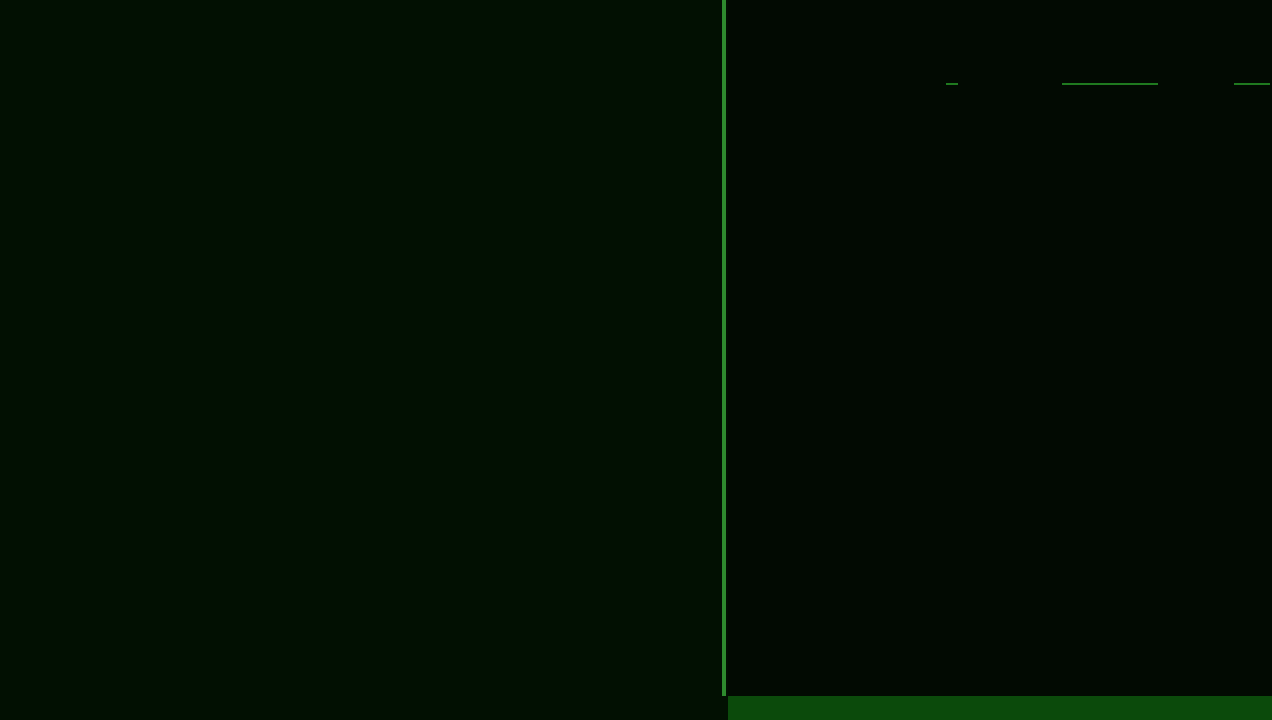 This screenshot has height=720, width=1272. What do you see at coordinates (724, 348) in the screenshot?
I see `panel-divider` at bounding box center [724, 348].